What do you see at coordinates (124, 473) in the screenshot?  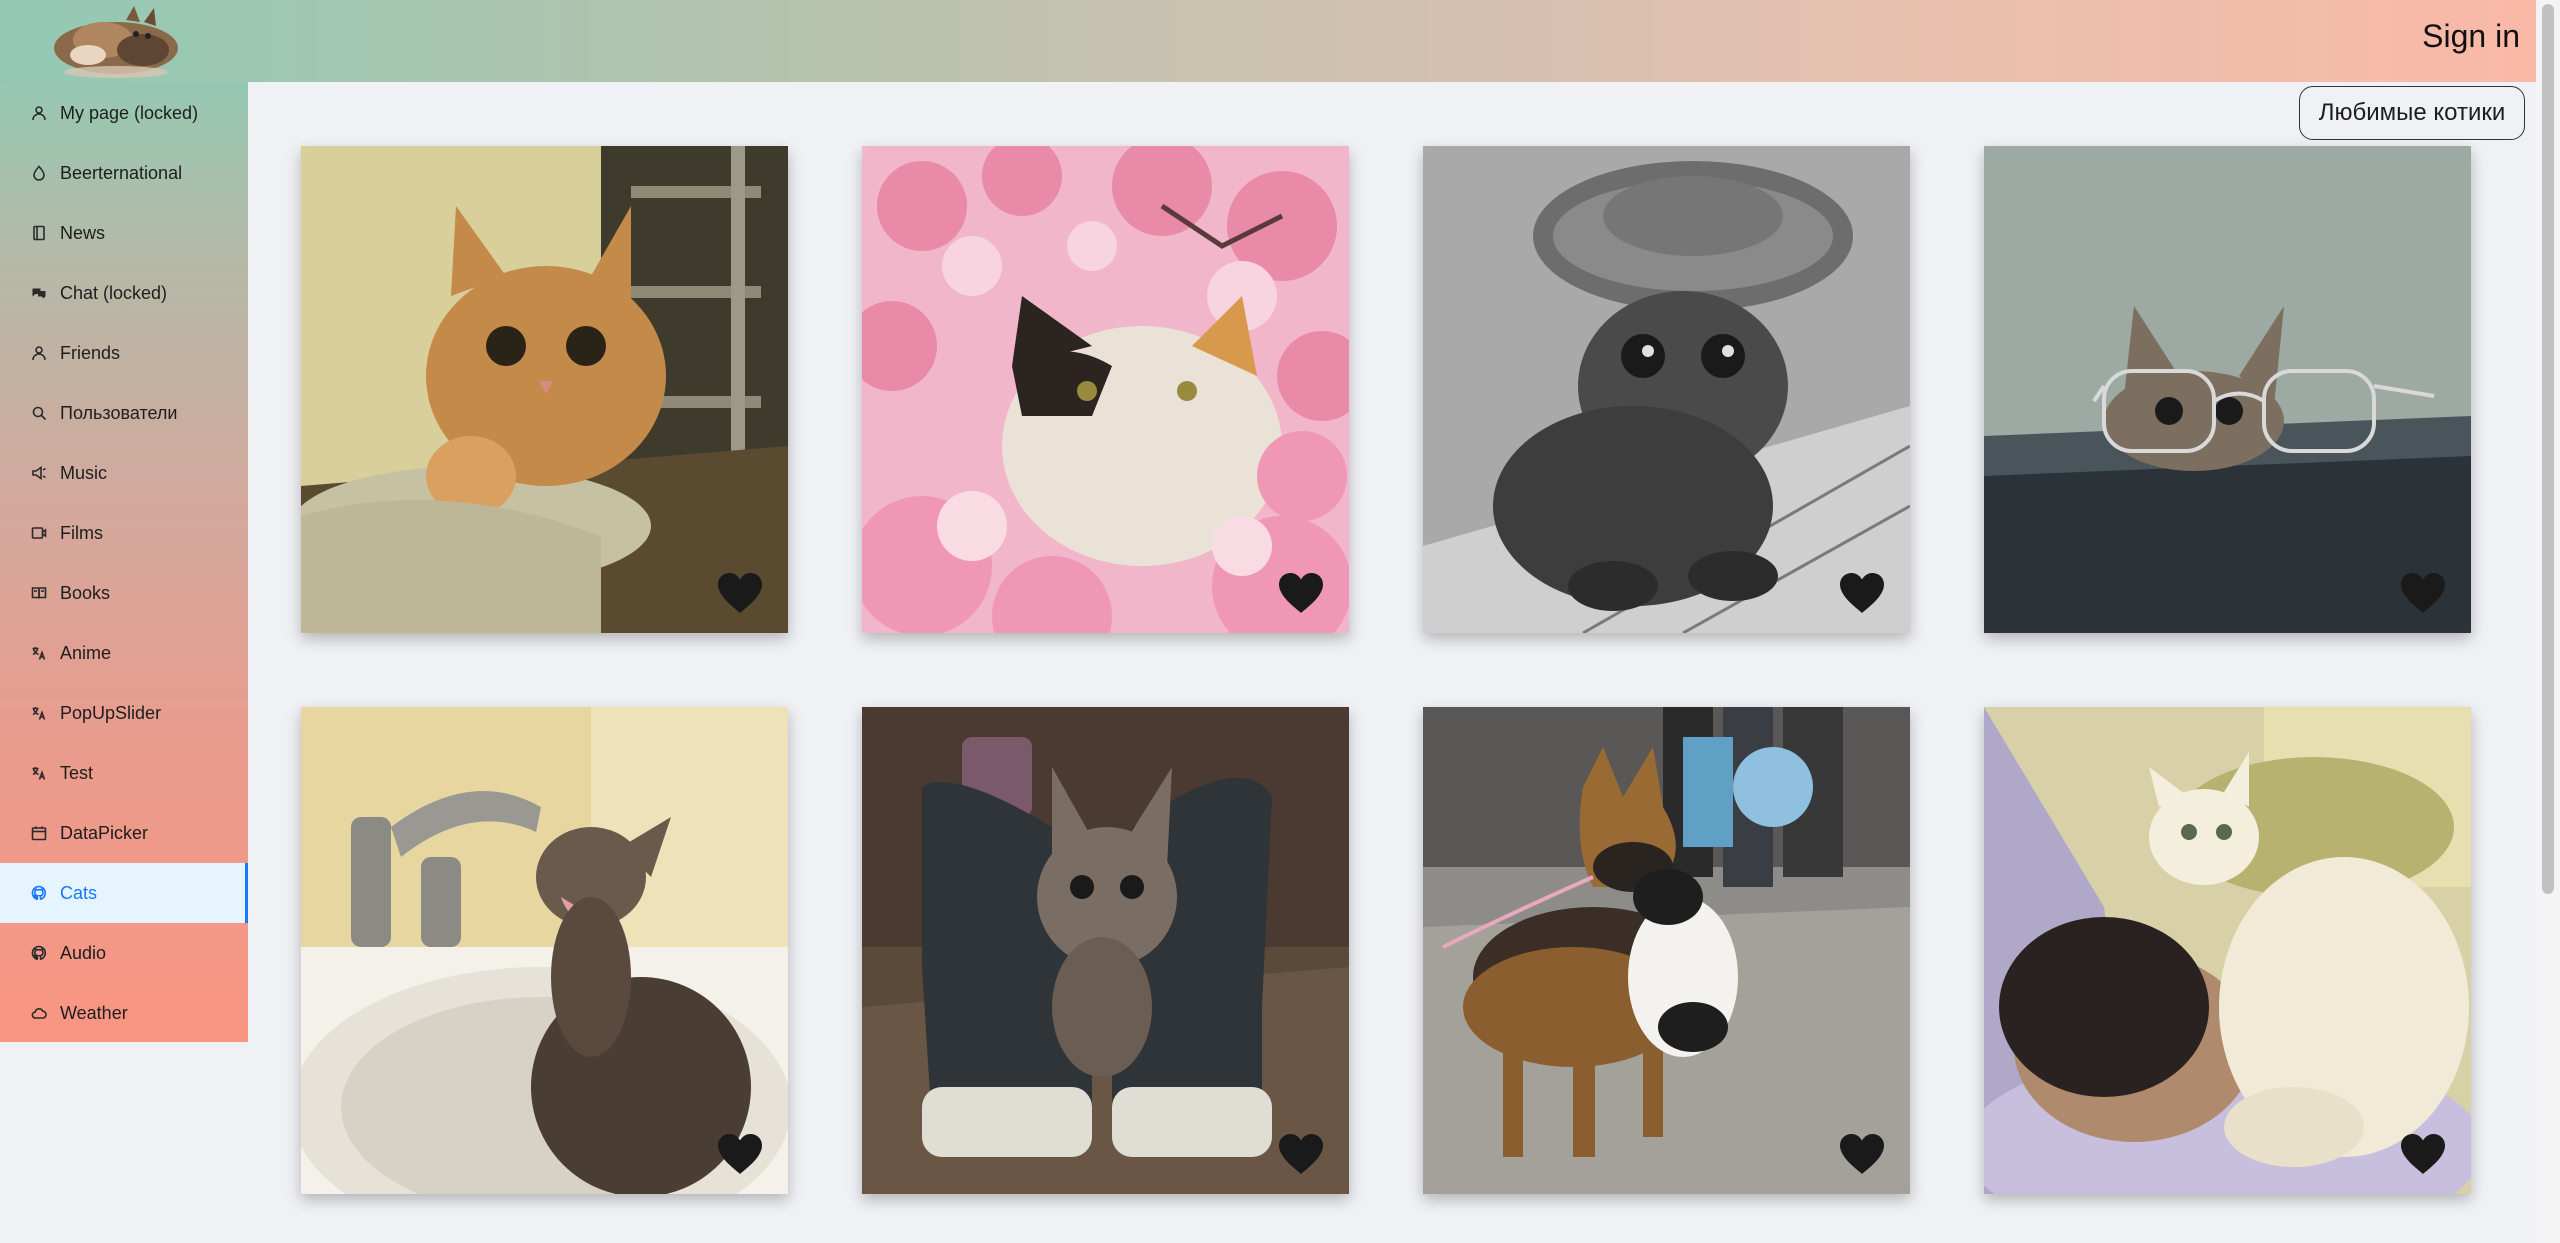 I see `sidebar-item-music: Music` at bounding box center [124, 473].